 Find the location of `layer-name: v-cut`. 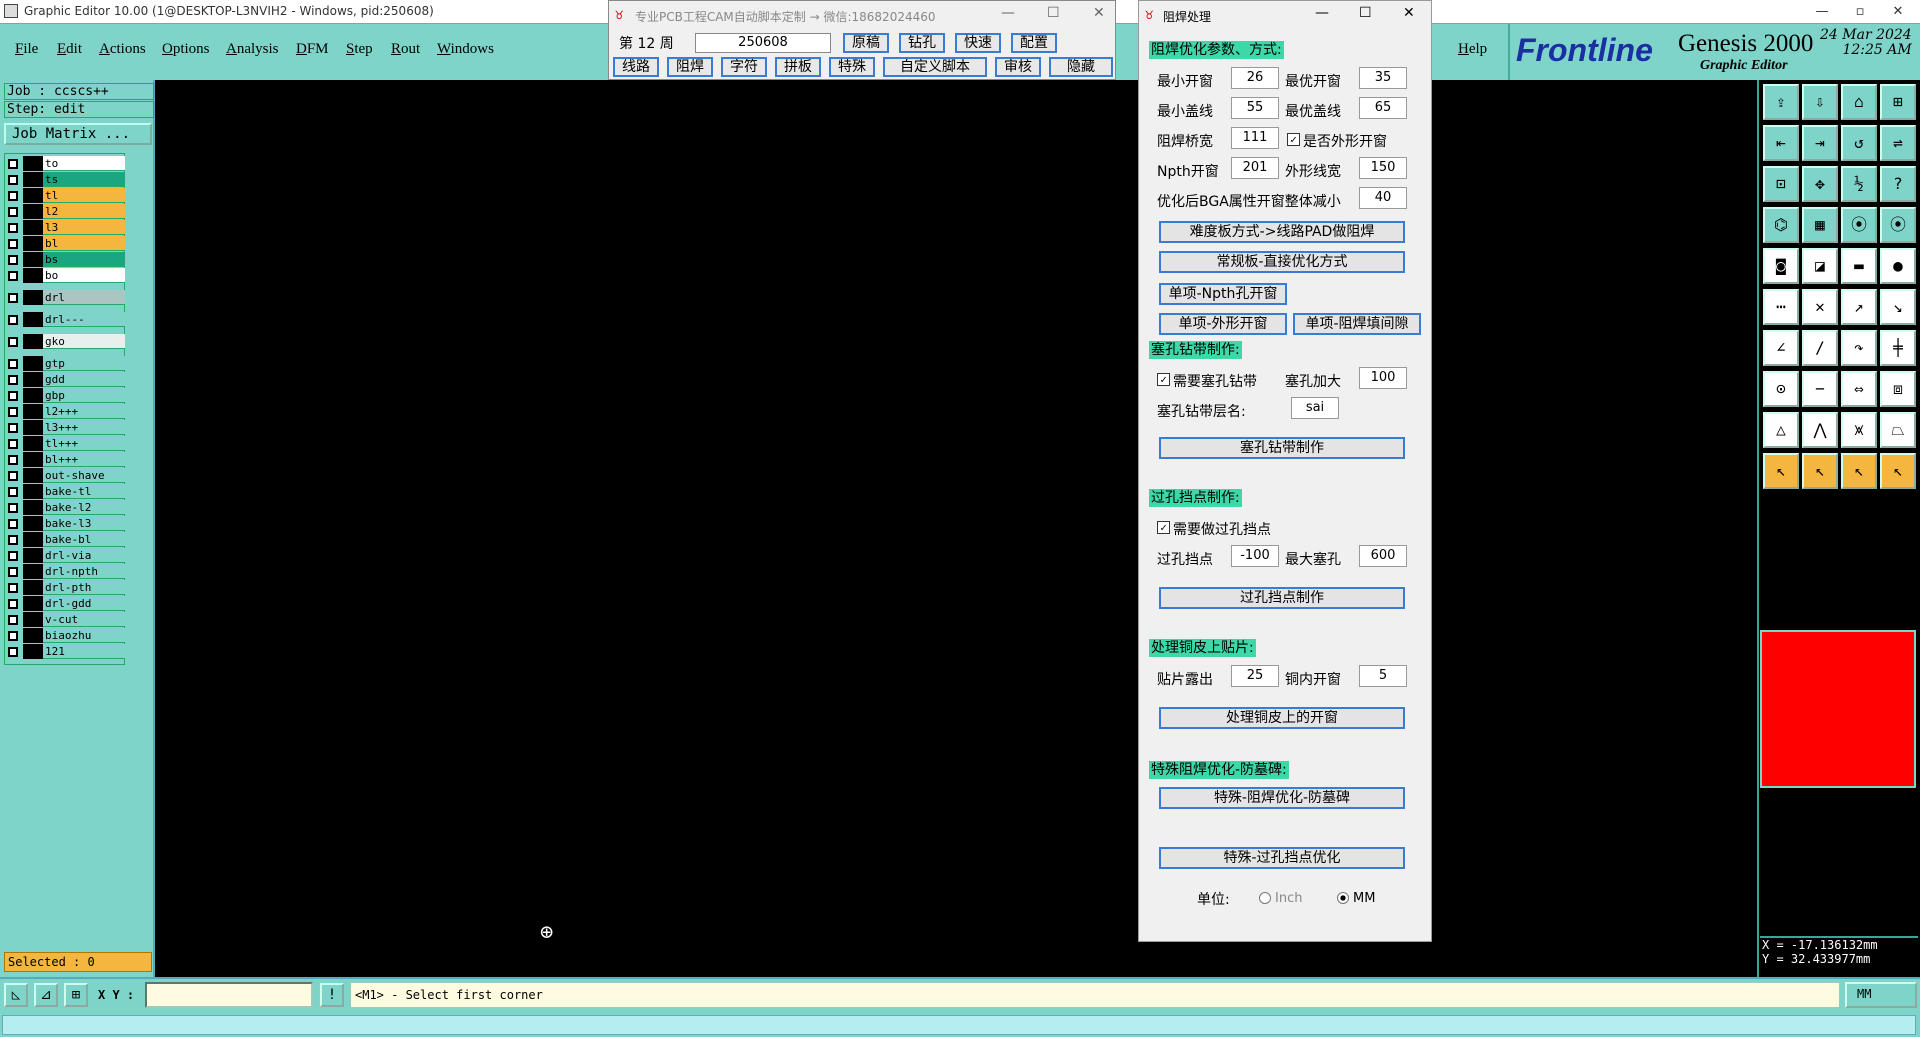

layer-name: v-cut is located at coordinates (84, 619).